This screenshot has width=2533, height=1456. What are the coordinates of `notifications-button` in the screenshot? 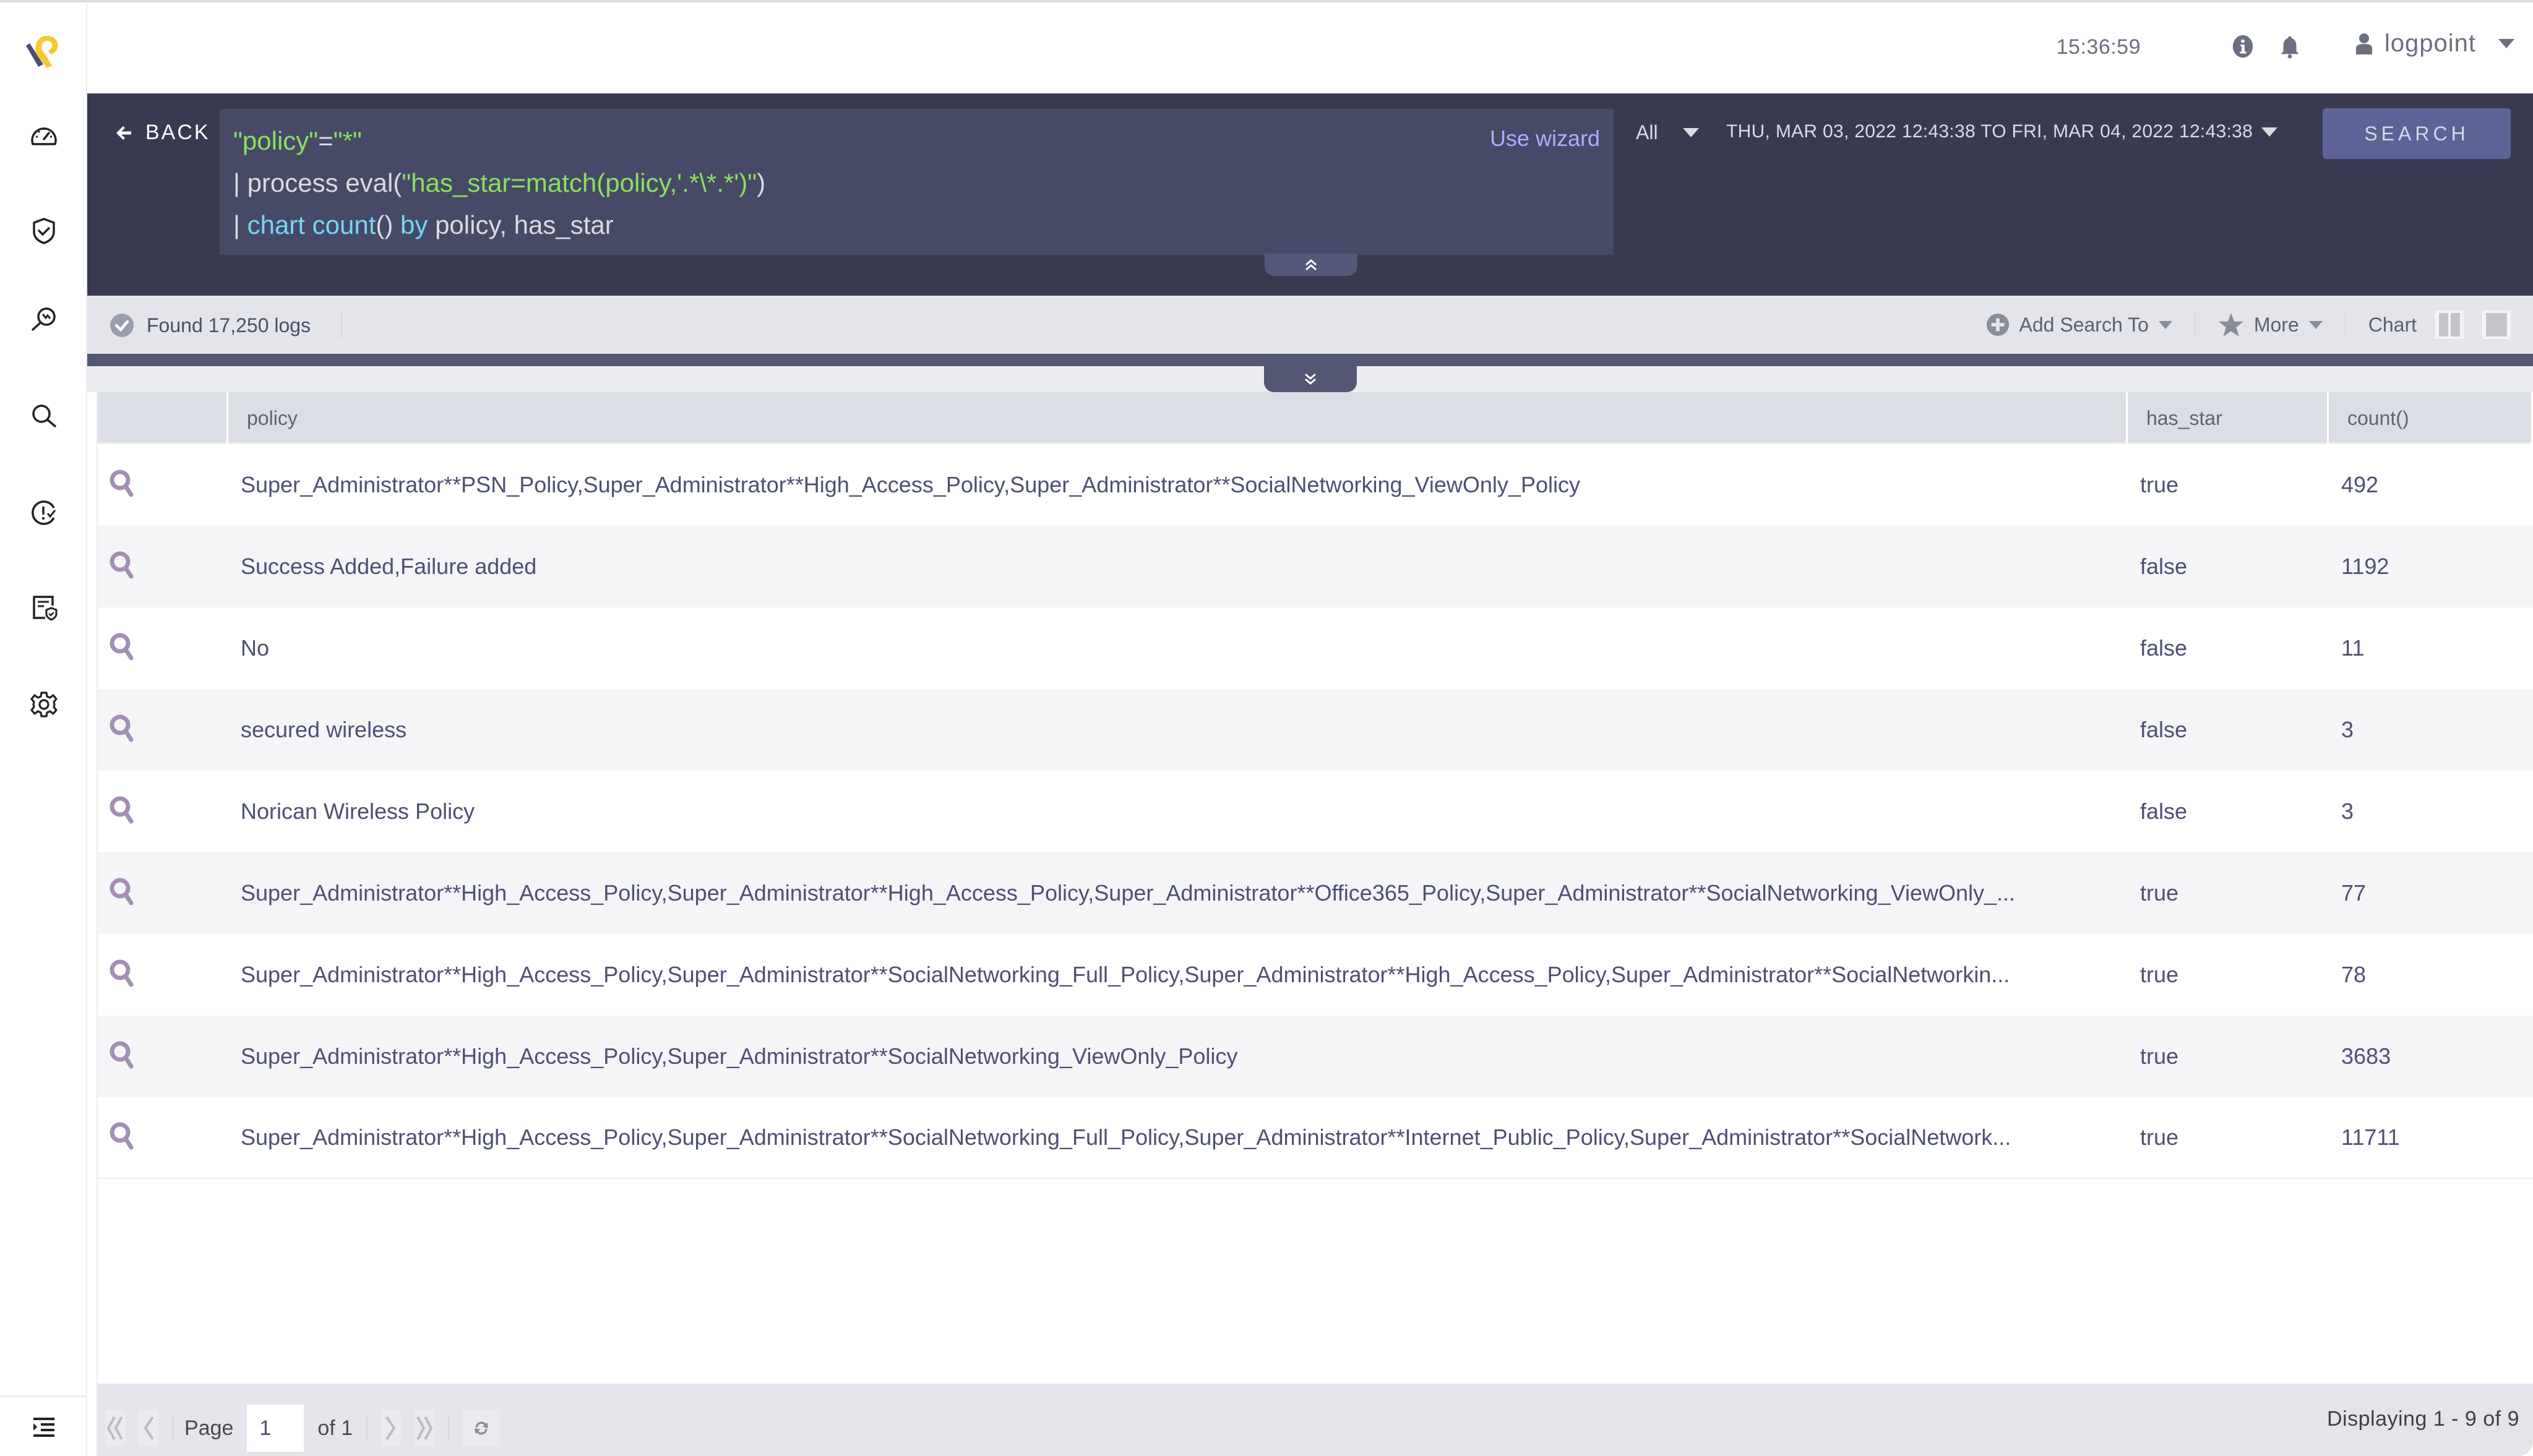 It's located at (2290, 46).